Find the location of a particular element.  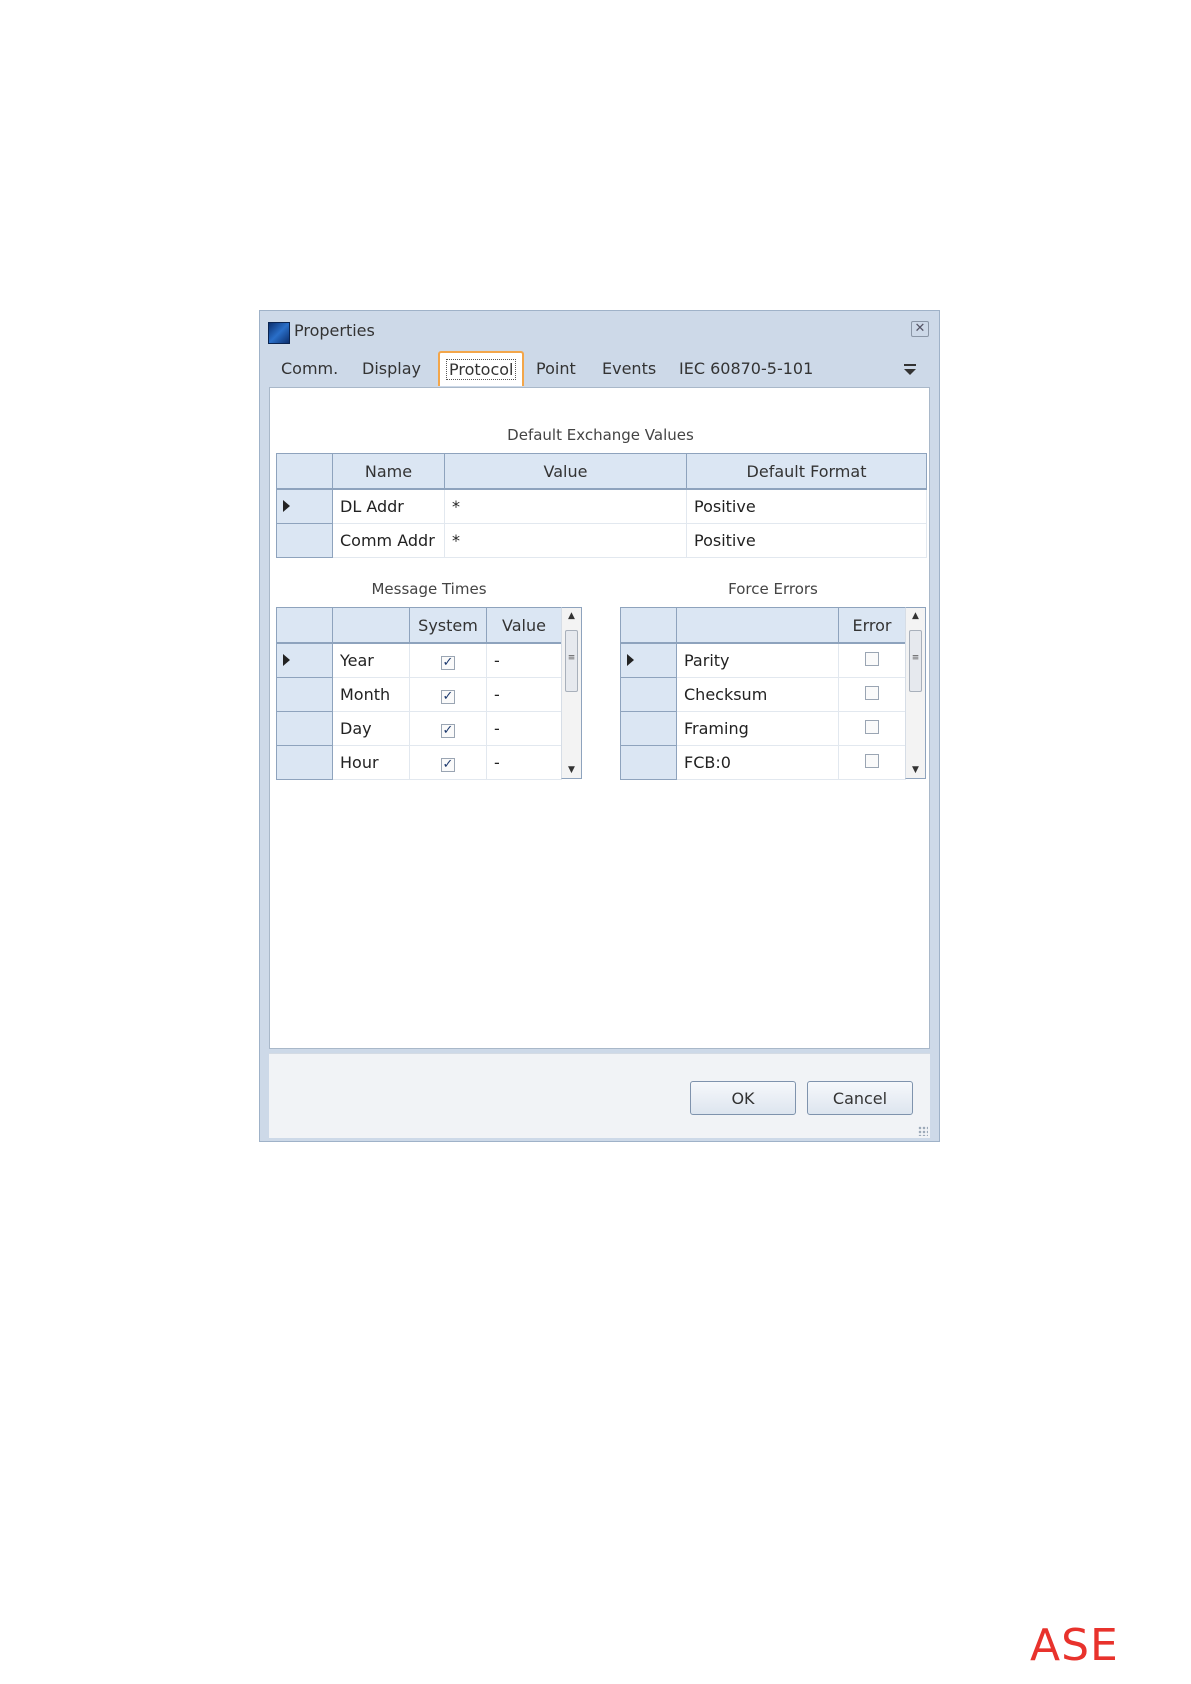

tab-iec: IEC 60870-5-101 is located at coordinates (746, 368).